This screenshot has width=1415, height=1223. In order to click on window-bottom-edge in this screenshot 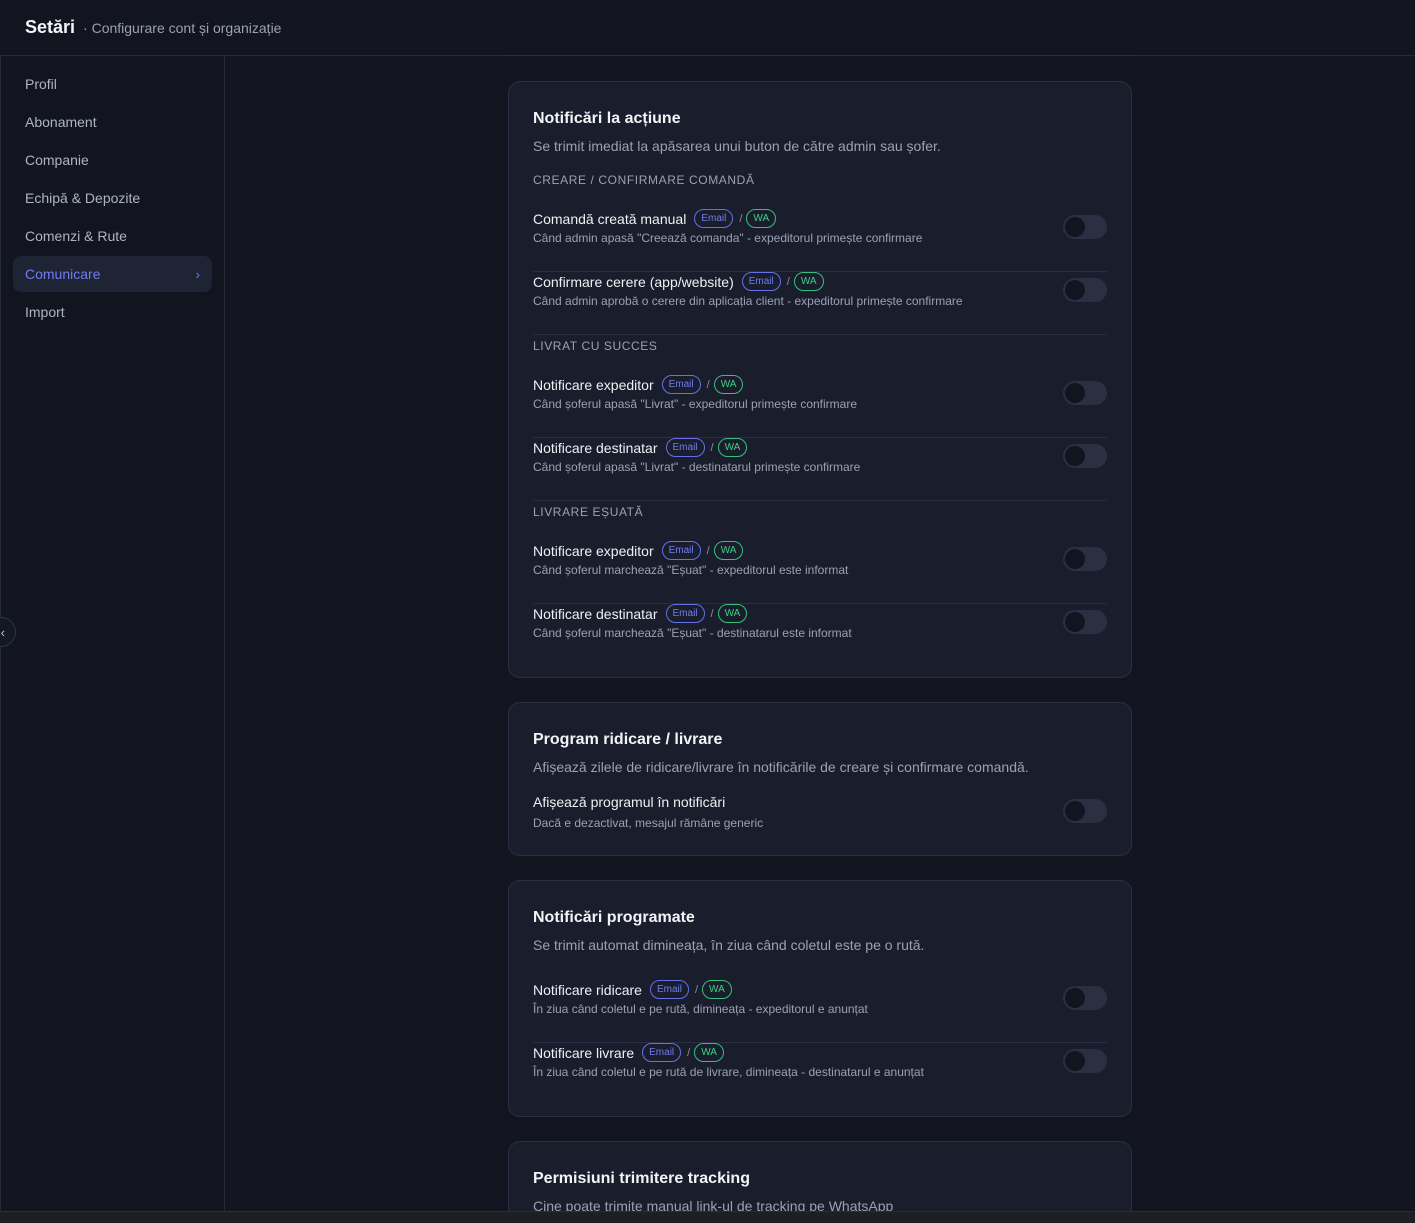, I will do `click(707, 1217)`.